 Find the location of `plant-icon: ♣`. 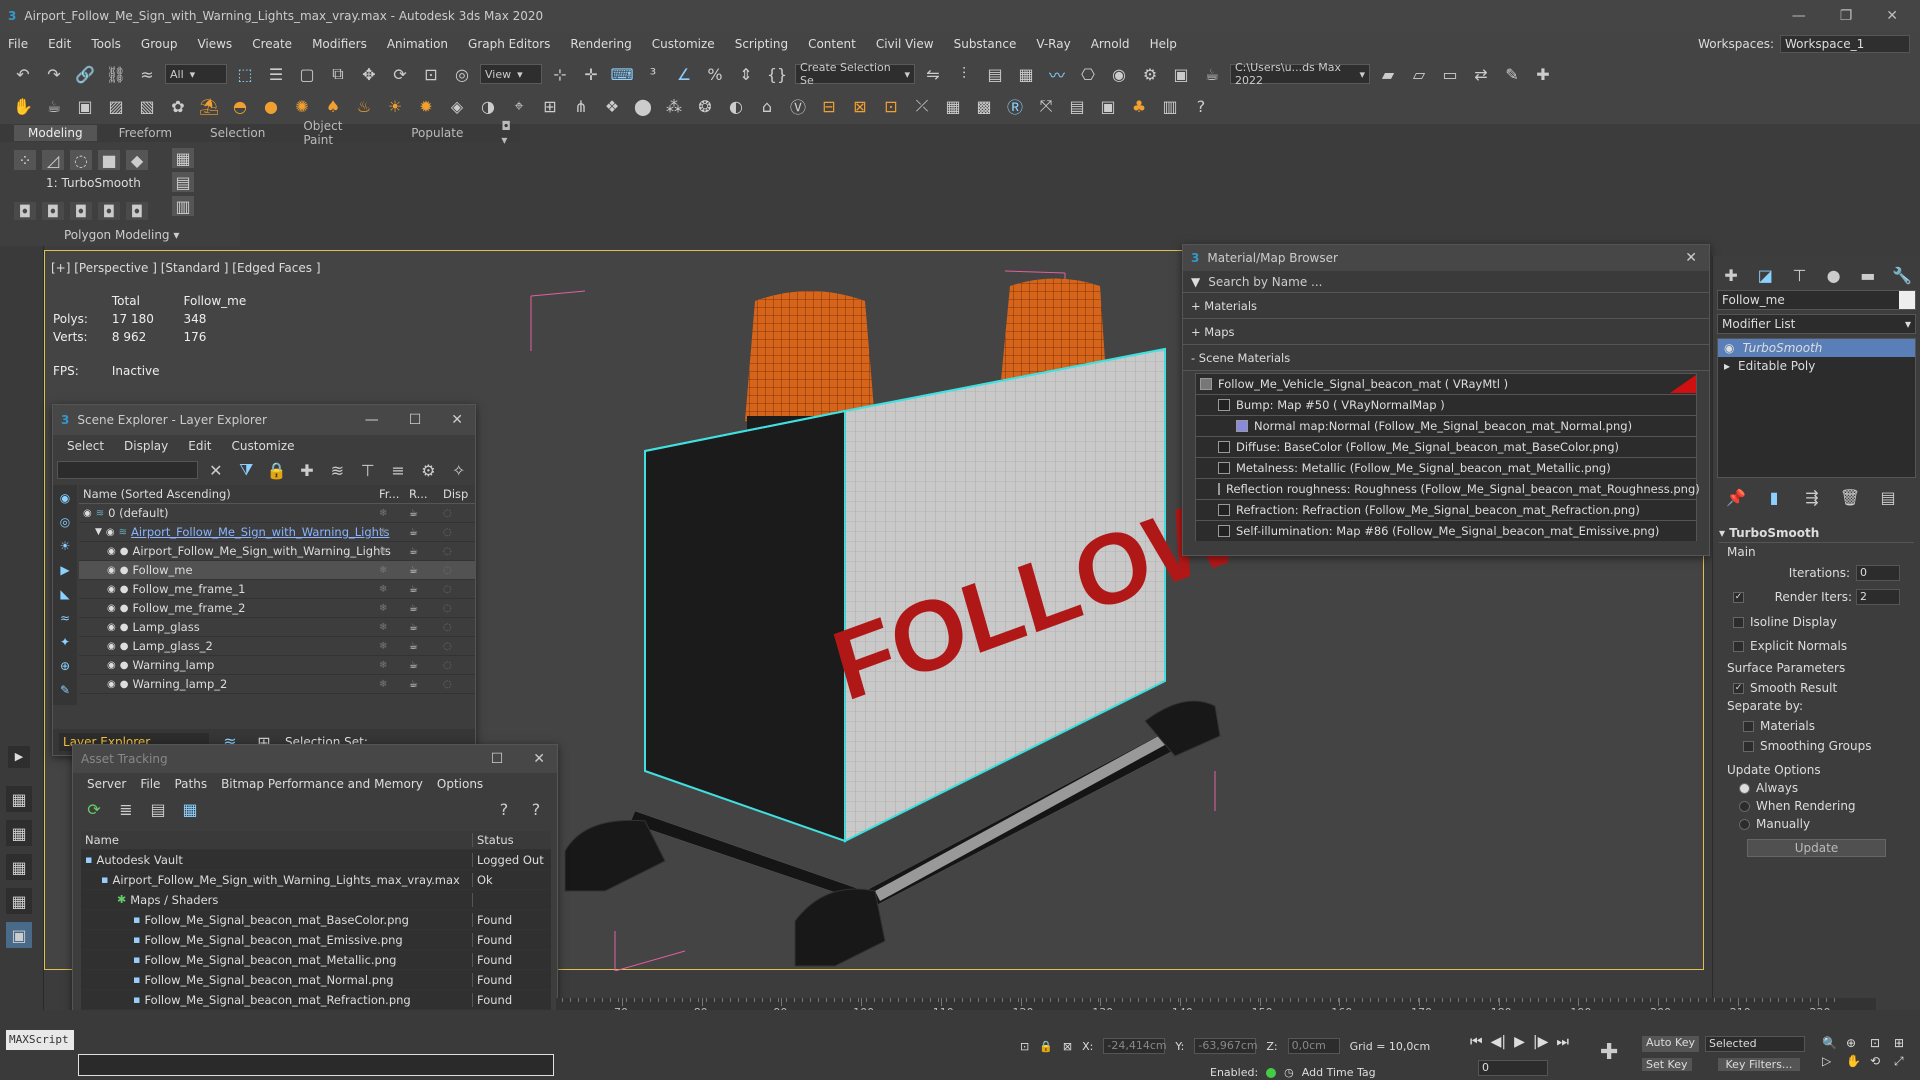

plant-icon: ♣ is located at coordinates (1139, 106).